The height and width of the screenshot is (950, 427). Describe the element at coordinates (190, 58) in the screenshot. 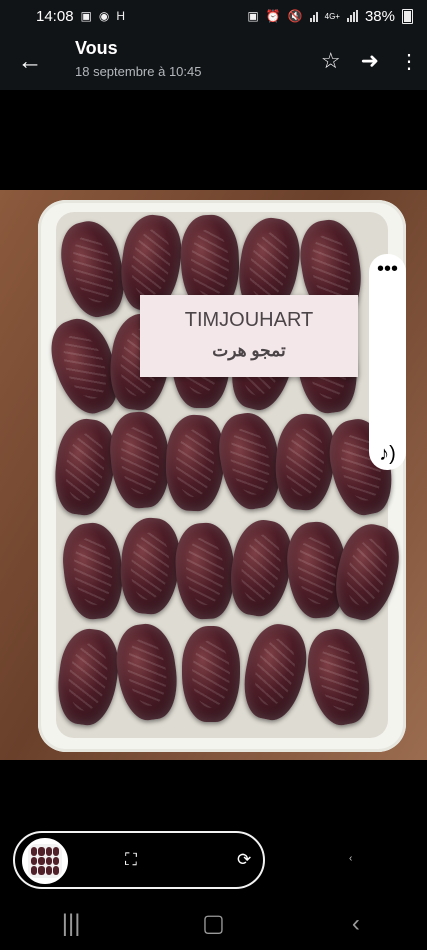

I see `message-title-block: Vous 18 septembre à 10:45` at that location.